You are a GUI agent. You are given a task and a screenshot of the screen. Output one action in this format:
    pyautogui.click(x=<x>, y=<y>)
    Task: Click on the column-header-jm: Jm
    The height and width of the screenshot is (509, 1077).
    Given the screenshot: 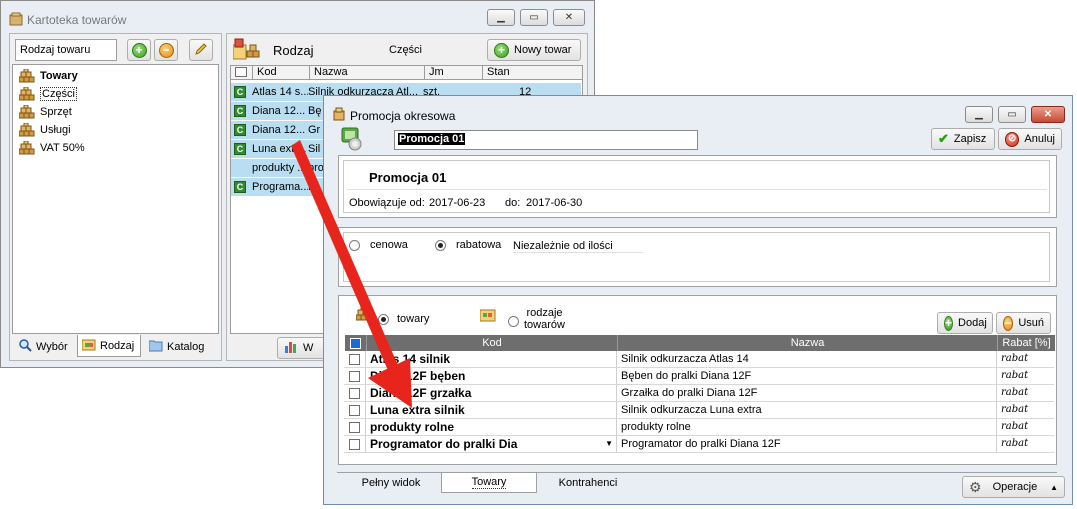 What is the action you would take?
    pyautogui.click(x=454, y=72)
    